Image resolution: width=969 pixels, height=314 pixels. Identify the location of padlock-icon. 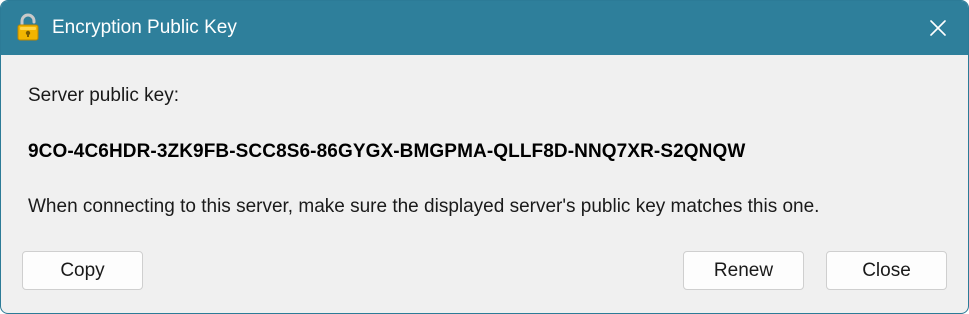
(28, 27).